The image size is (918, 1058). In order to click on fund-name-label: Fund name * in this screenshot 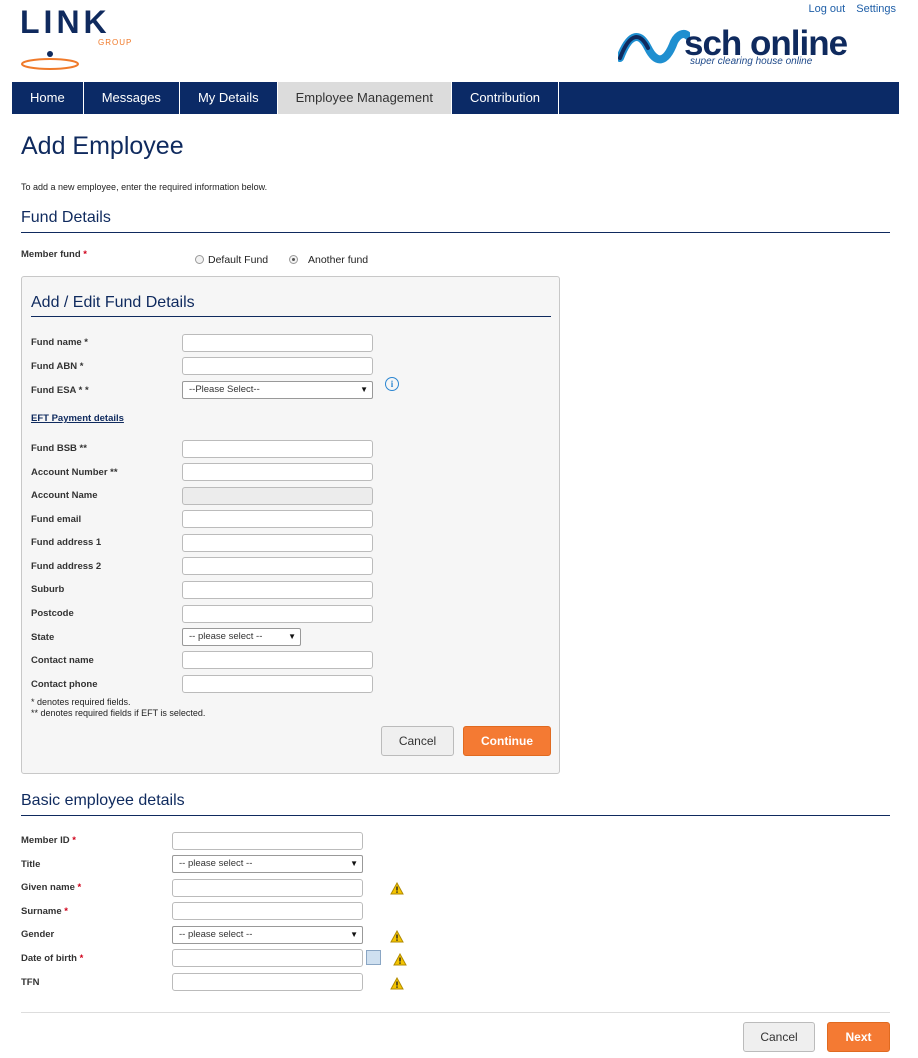, I will do `click(60, 342)`.